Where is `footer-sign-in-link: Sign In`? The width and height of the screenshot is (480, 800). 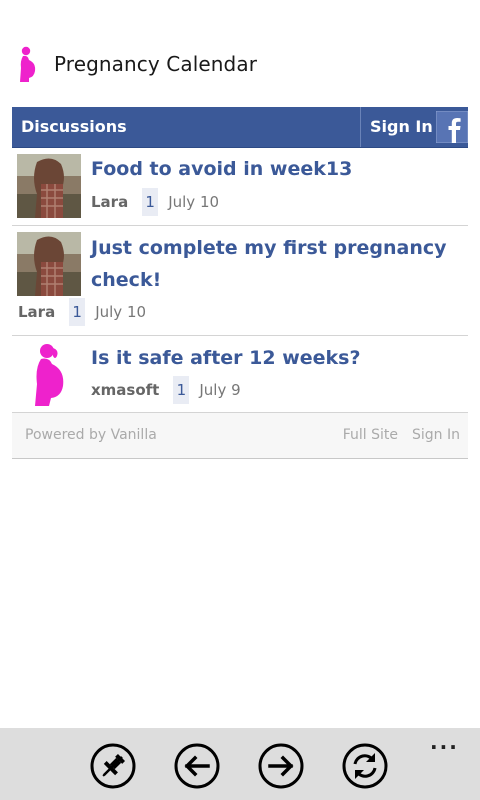 footer-sign-in-link: Sign In is located at coordinates (436, 435).